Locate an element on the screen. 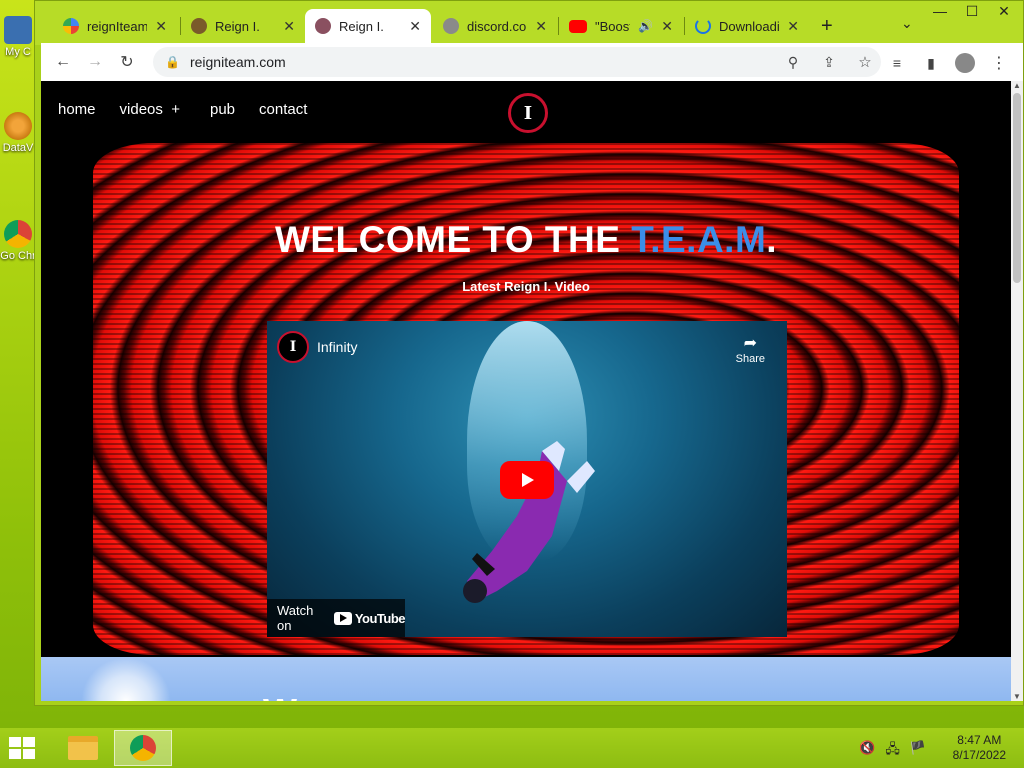  tab-search-button: ⌄ is located at coordinates (907, 23).